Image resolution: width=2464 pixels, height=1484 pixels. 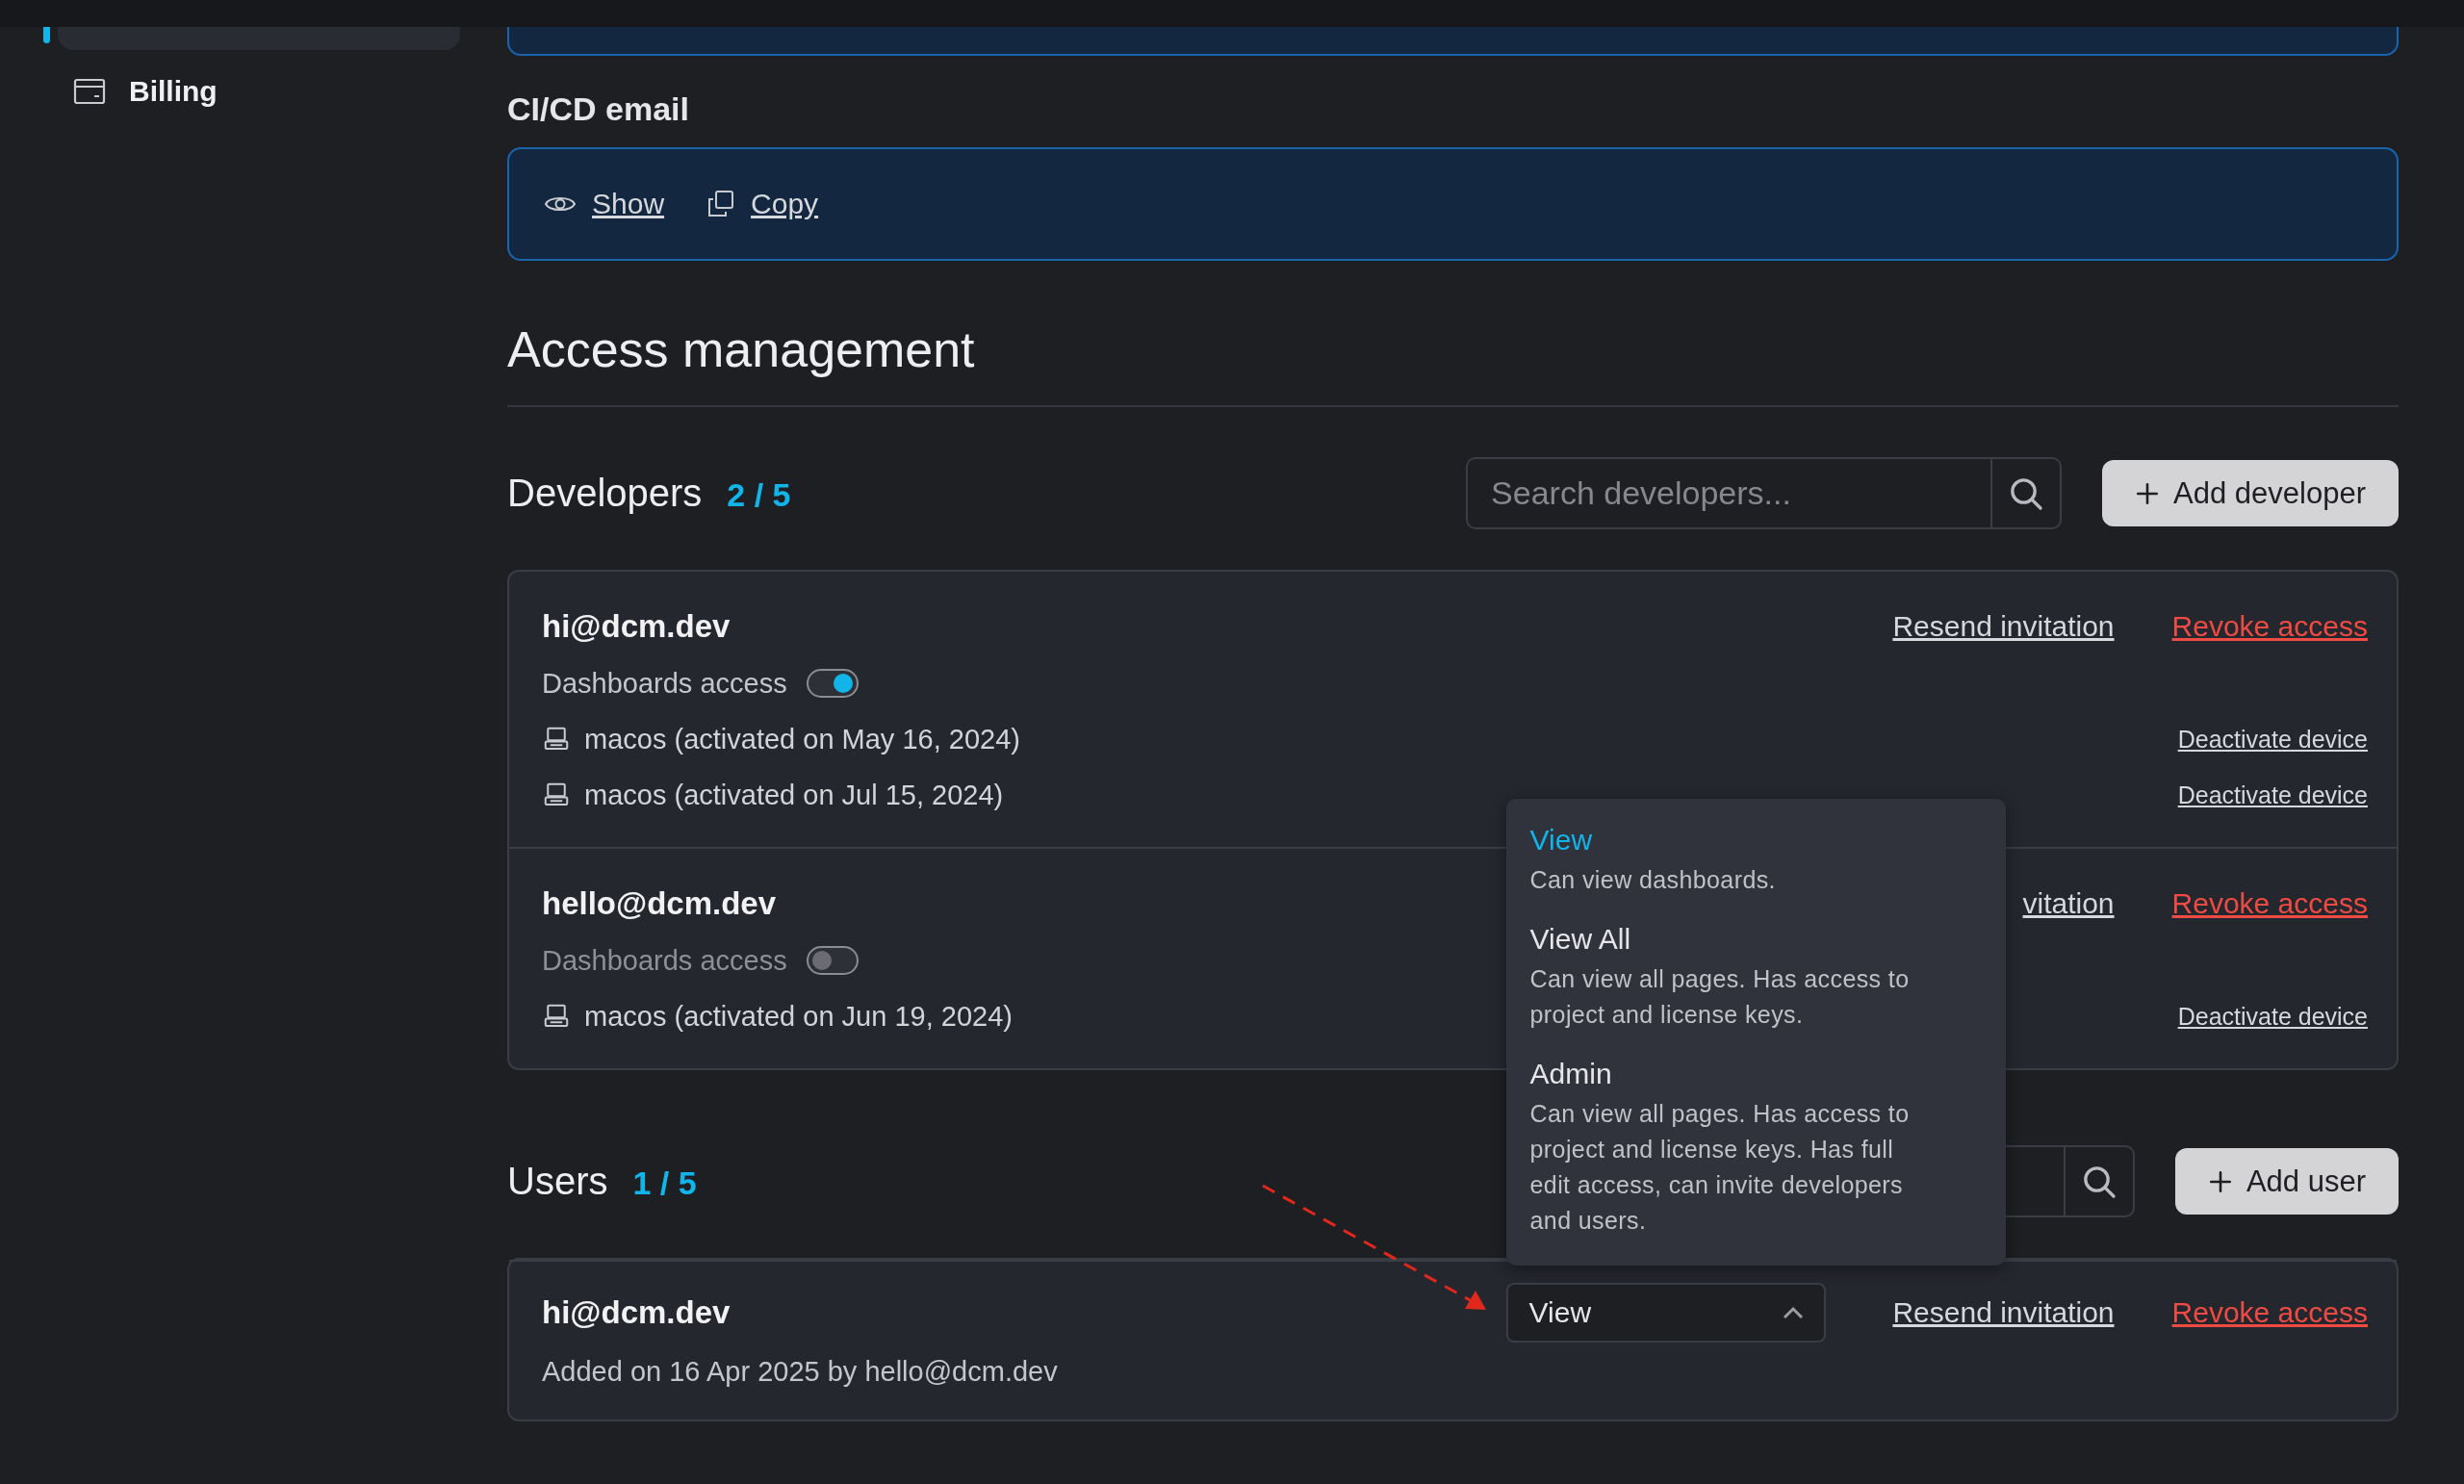 What do you see at coordinates (1665, 1313) in the screenshot?
I see `role-select: View` at bounding box center [1665, 1313].